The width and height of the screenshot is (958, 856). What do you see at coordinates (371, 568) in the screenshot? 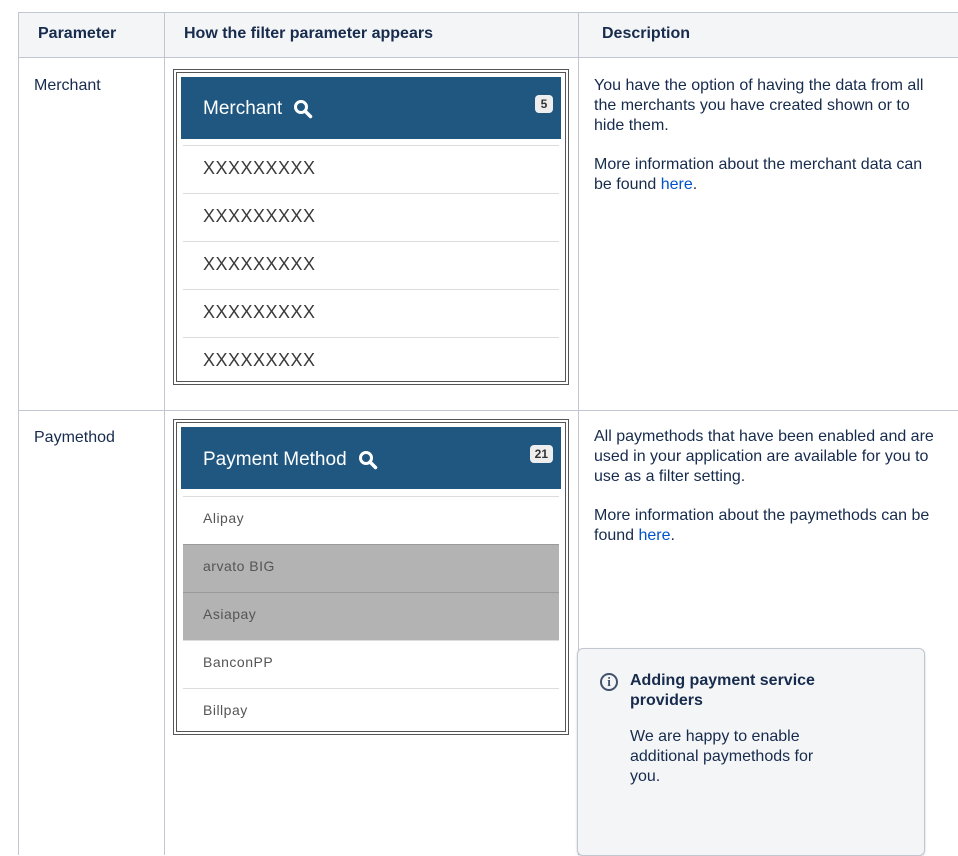
I see `list-item-selected: arvato BIG` at bounding box center [371, 568].